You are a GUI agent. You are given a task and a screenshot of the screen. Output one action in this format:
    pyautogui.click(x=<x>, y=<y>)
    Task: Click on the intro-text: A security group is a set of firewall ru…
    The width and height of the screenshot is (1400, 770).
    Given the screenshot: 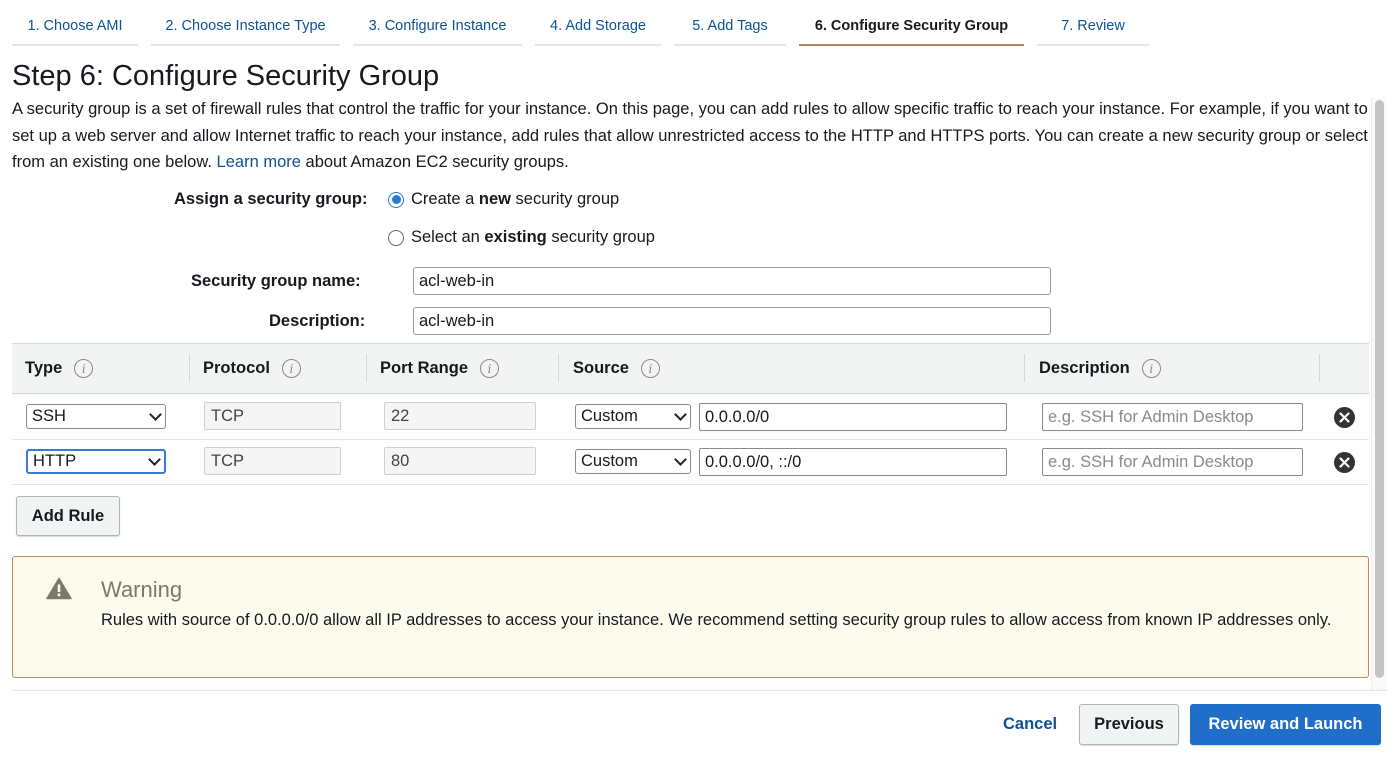 What is the action you would take?
    pyautogui.click(x=693, y=136)
    